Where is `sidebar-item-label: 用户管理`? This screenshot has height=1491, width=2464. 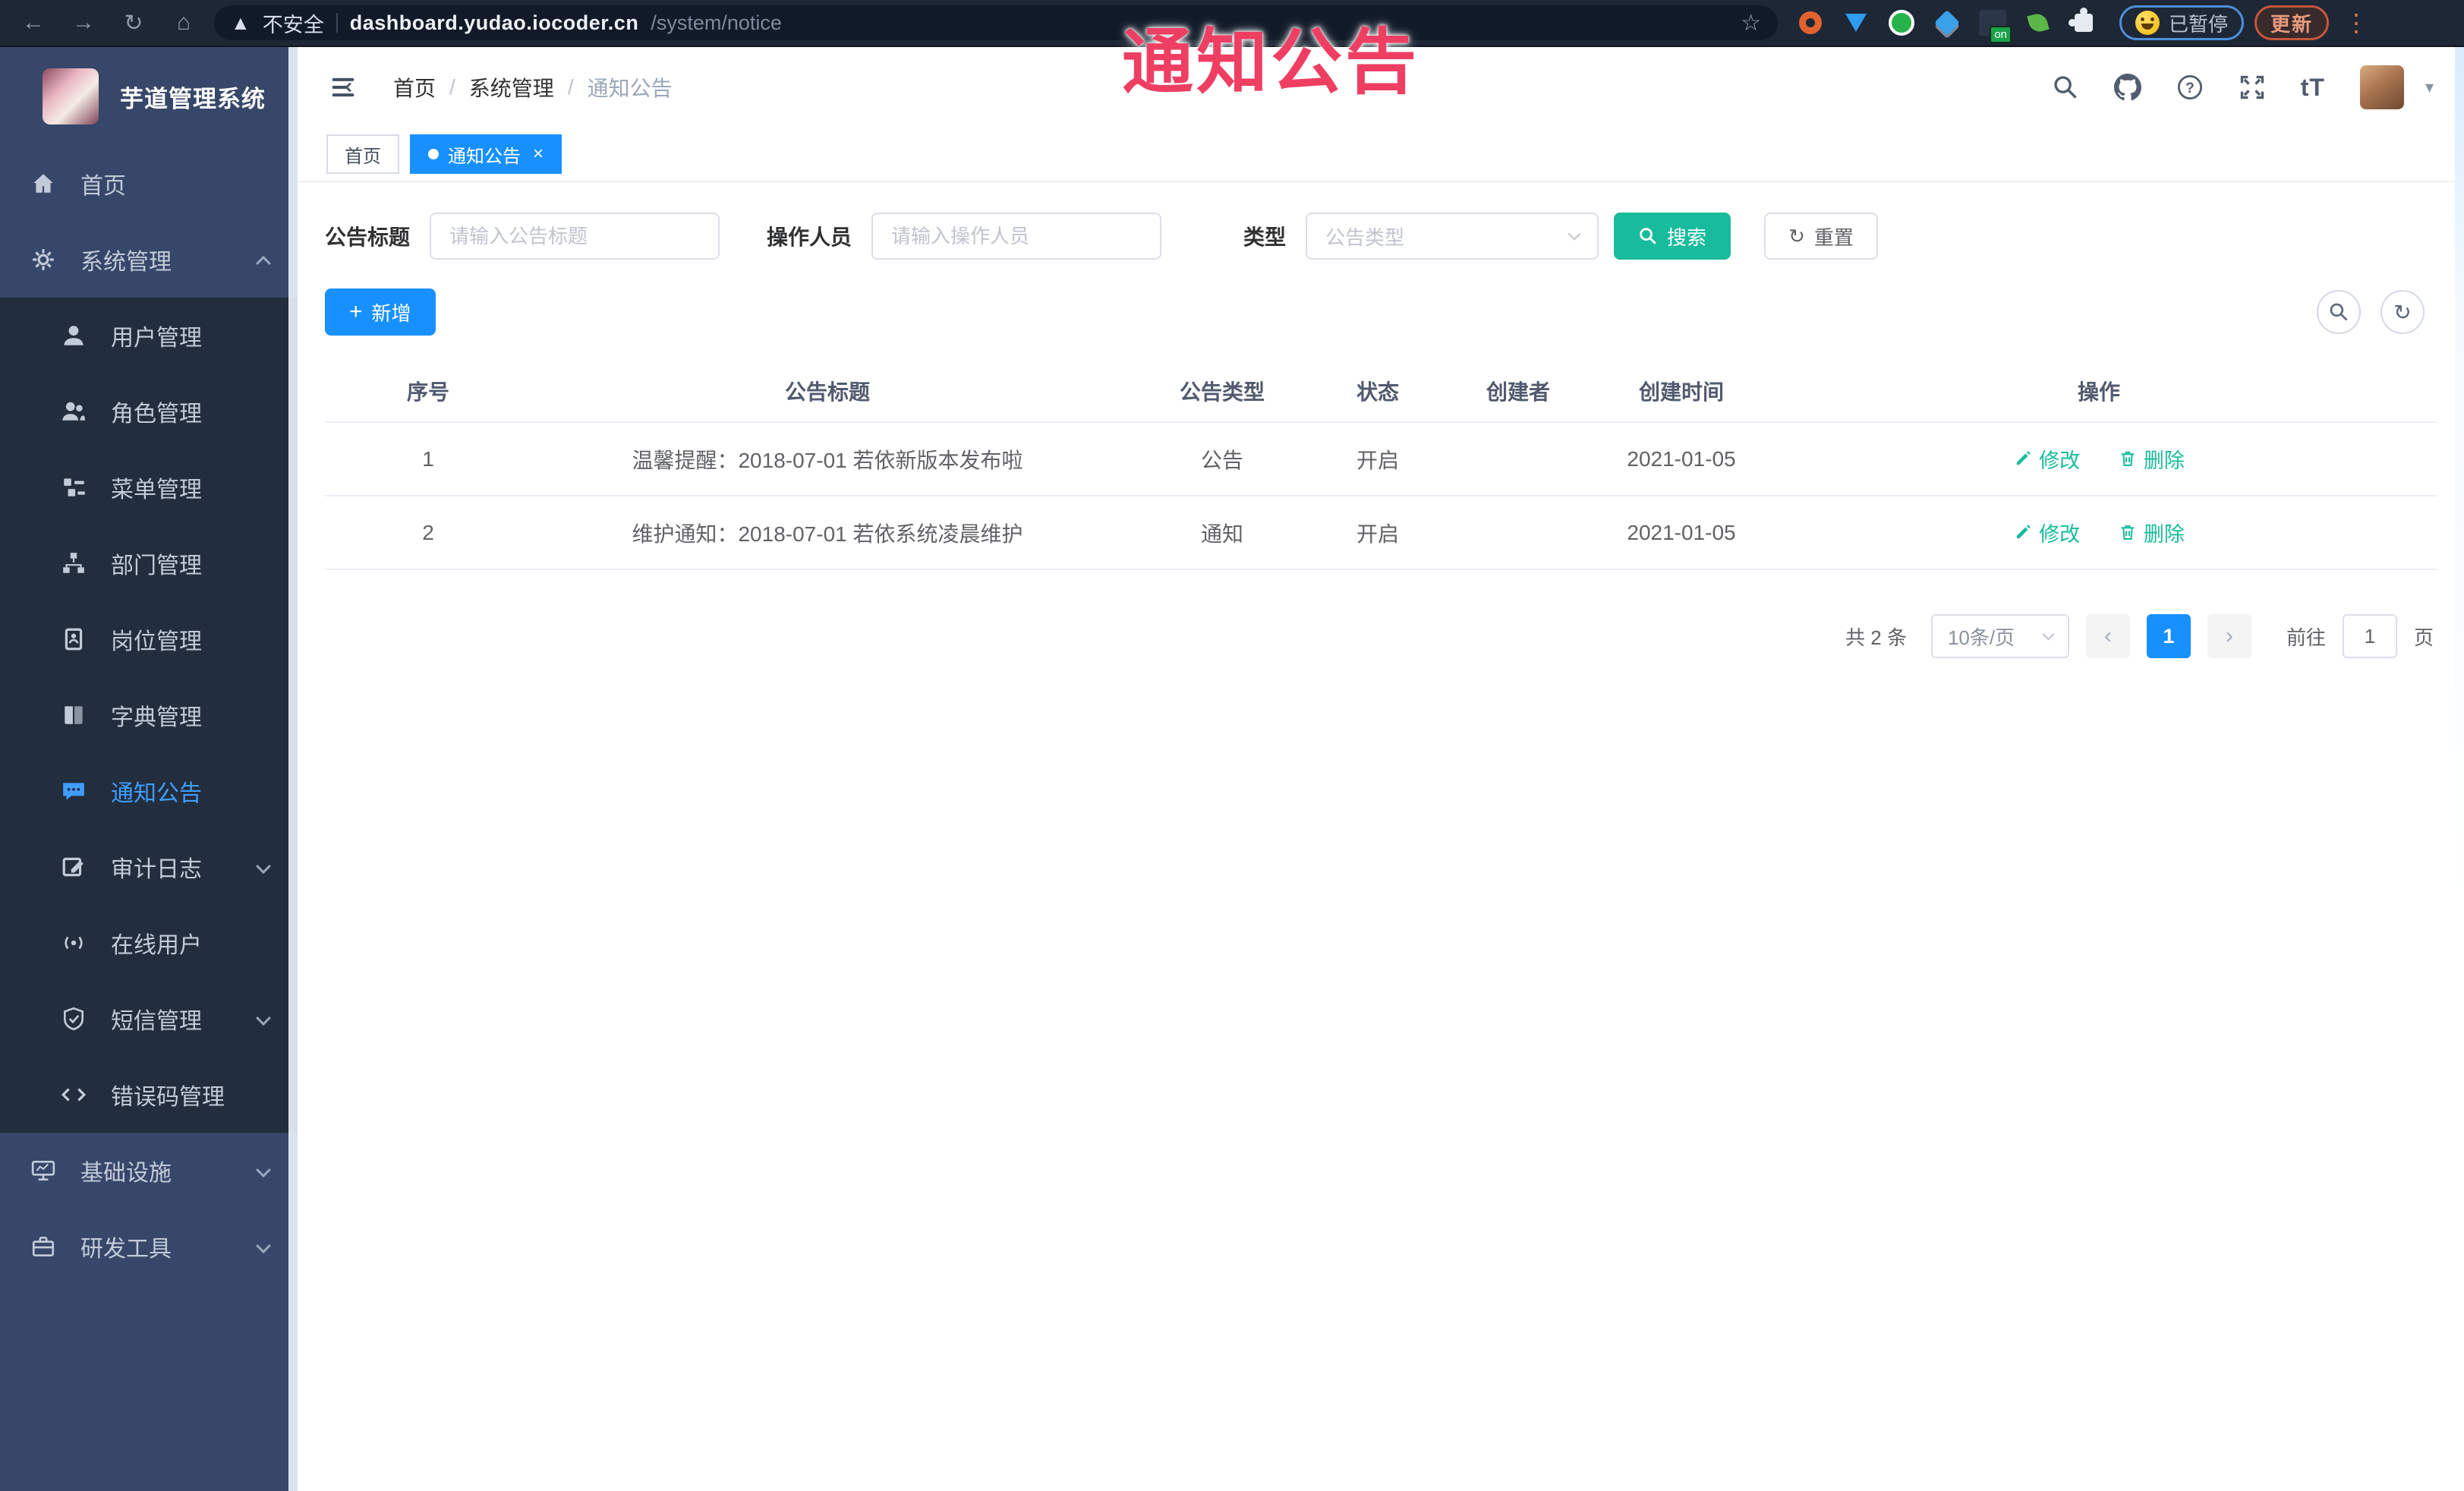 sidebar-item-label: 用户管理 is located at coordinates (156, 338).